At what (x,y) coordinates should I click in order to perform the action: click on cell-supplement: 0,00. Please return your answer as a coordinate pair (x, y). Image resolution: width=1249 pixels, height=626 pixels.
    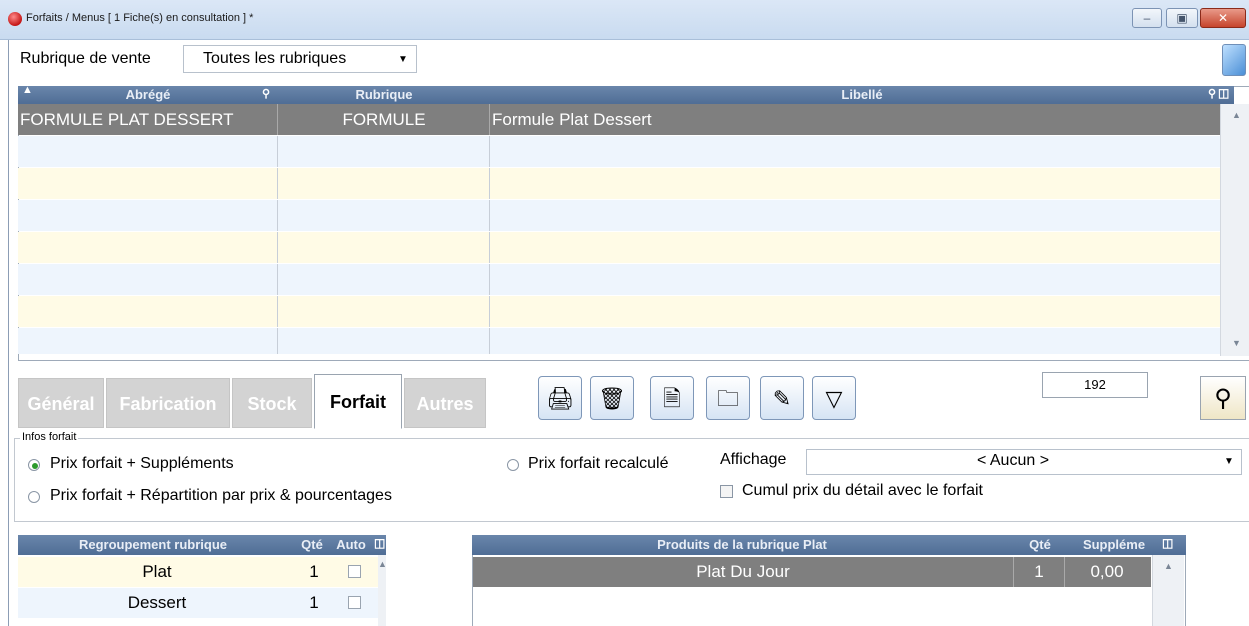
    Looking at the image, I should click on (1107, 571).